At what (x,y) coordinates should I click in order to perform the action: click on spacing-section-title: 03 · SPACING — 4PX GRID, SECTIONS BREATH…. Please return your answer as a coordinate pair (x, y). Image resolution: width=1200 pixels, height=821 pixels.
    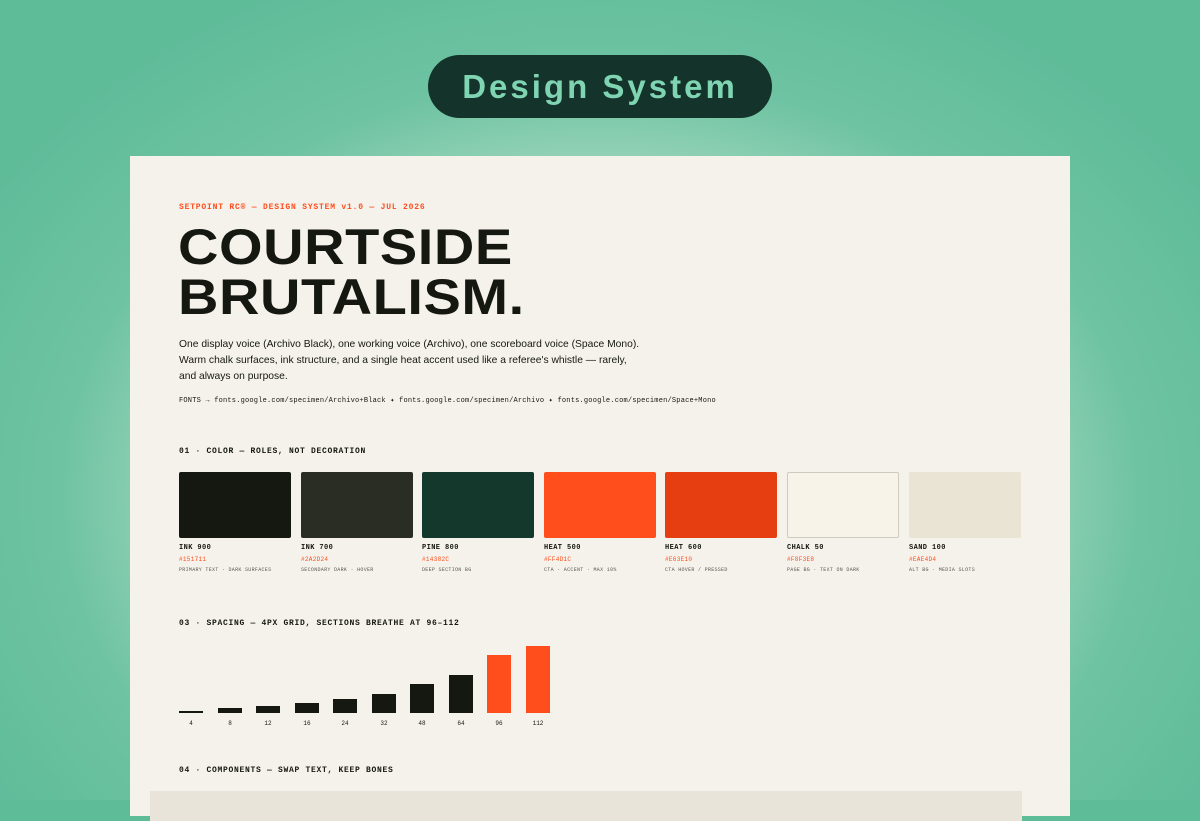
    Looking at the image, I should click on (319, 623).